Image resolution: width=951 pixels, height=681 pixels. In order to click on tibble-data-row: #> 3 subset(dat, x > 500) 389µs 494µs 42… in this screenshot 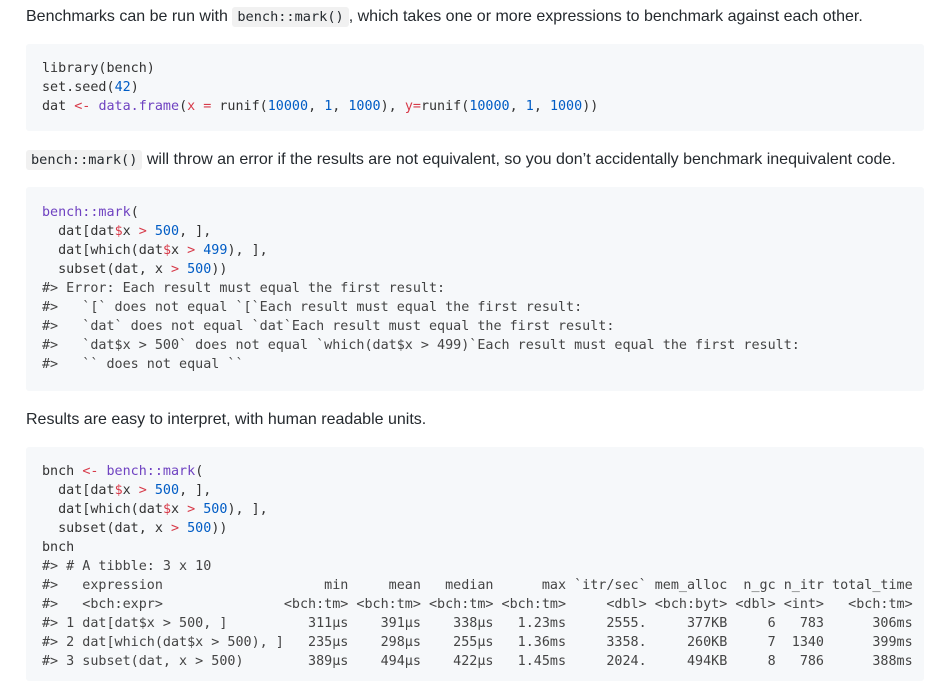, I will do `click(477, 661)`.